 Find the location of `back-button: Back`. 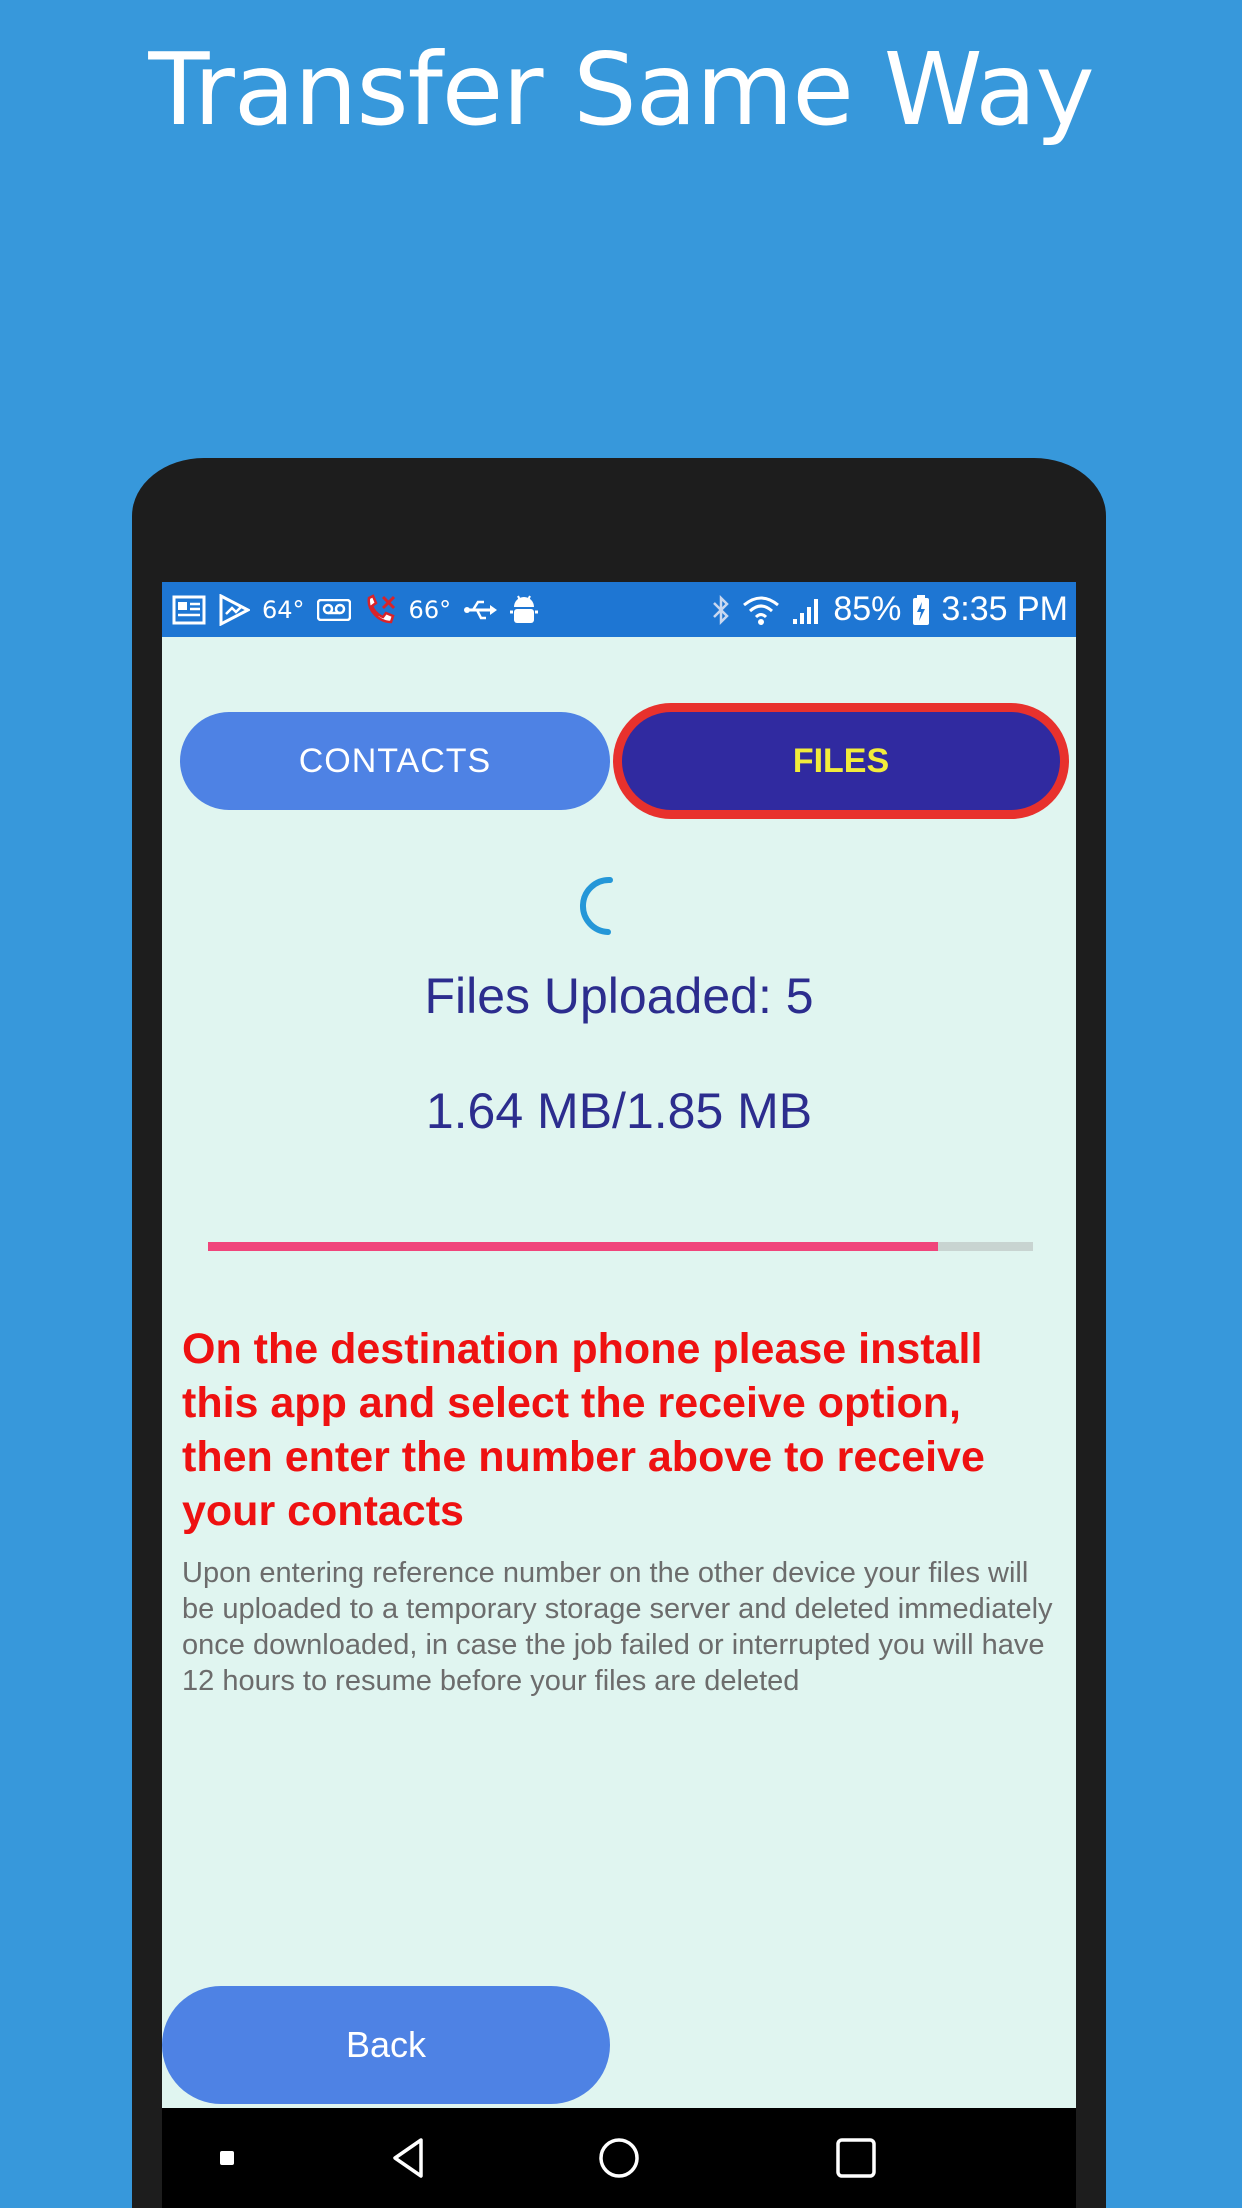

back-button: Back is located at coordinates (386, 2045).